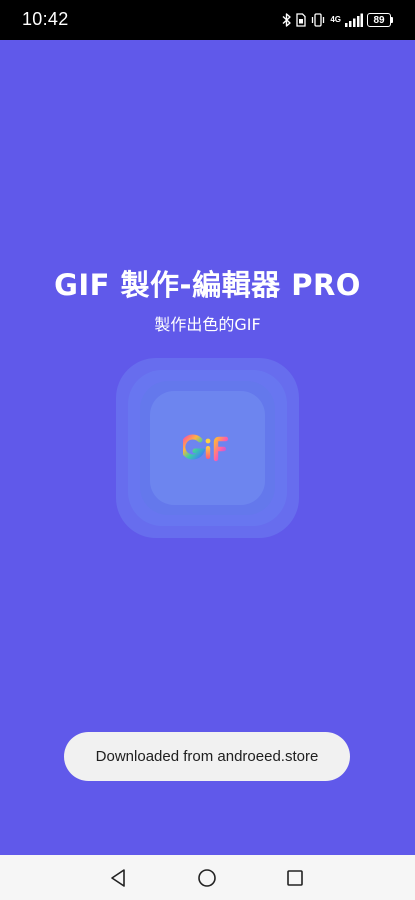  What do you see at coordinates (118, 878) in the screenshot?
I see `nav-back-icon` at bounding box center [118, 878].